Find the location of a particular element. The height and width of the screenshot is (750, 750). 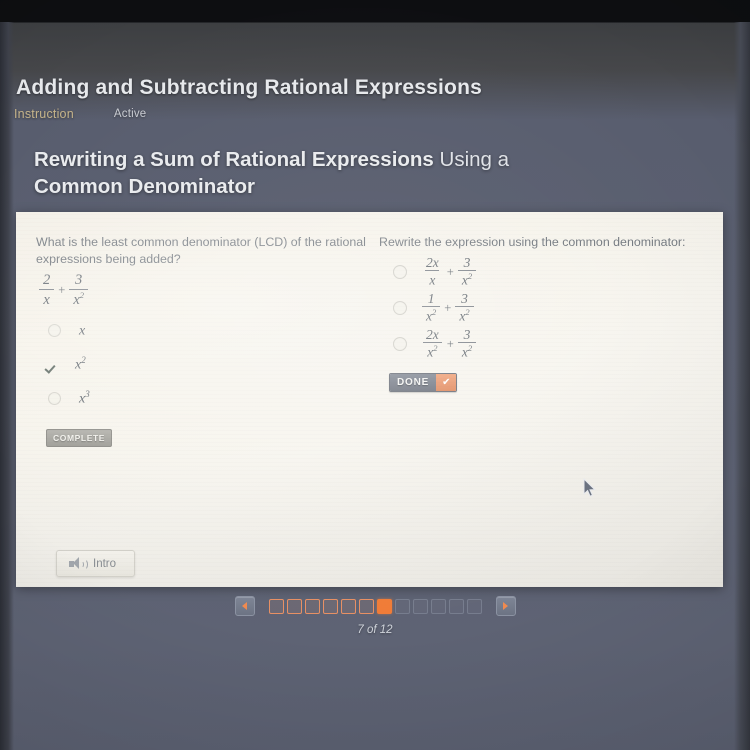

fraction-term-1: 2x x is located at coordinates (432, 272).